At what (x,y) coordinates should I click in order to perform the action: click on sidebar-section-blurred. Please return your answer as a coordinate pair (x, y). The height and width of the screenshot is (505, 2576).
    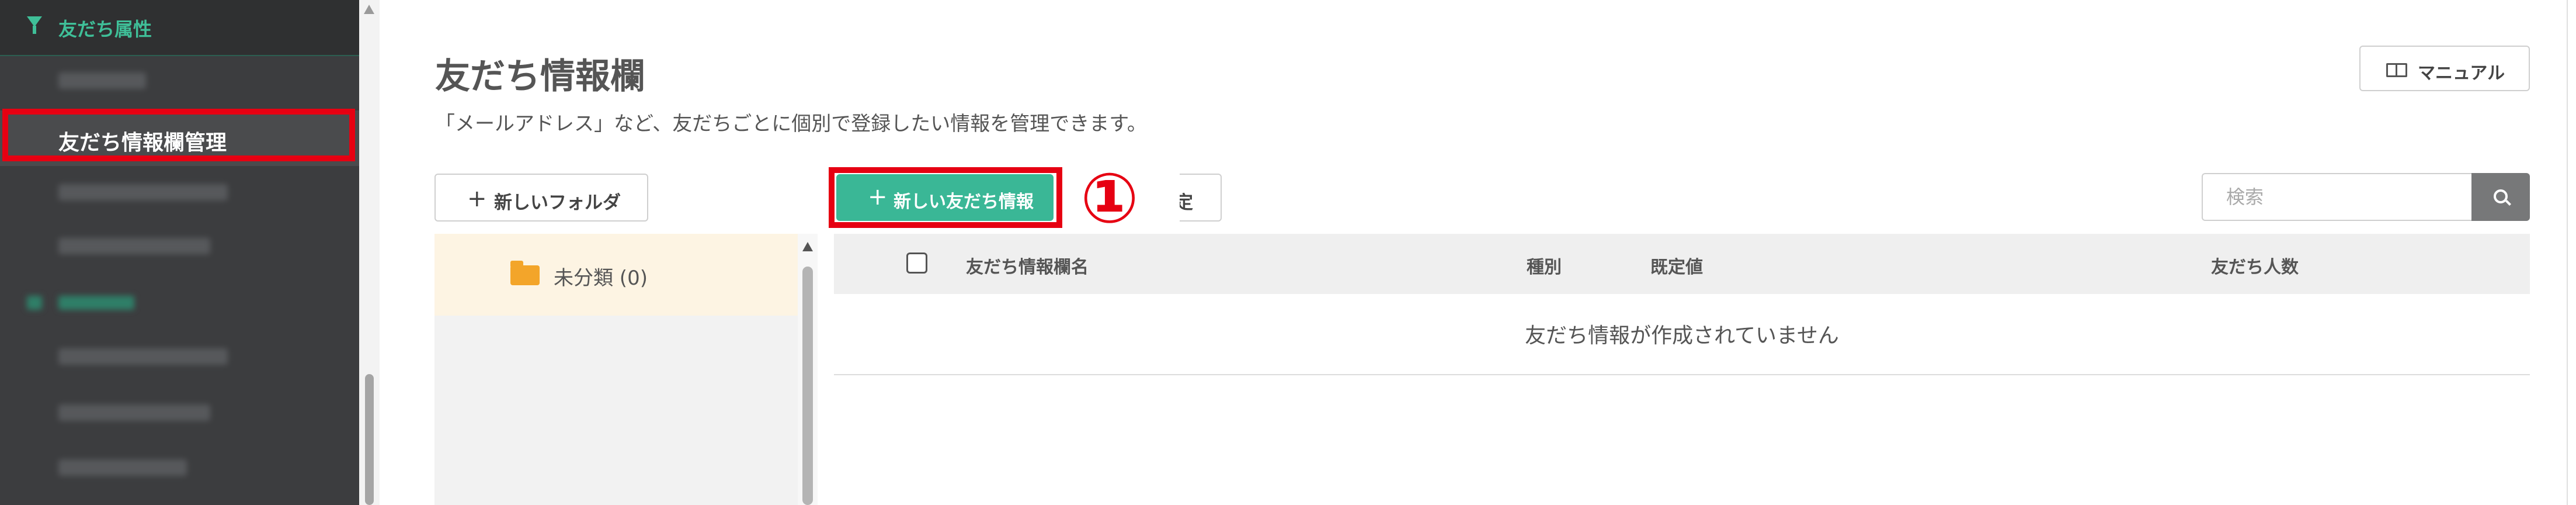
    Looking at the image, I should click on (96, 303).